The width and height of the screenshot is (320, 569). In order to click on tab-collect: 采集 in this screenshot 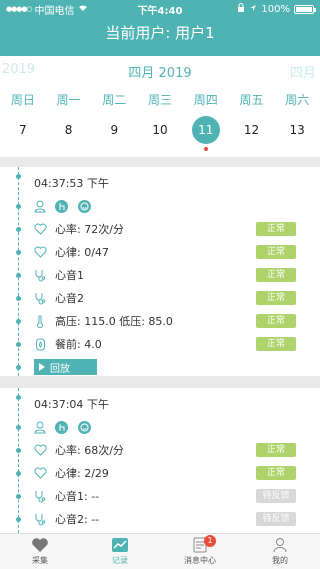, I will do `click(40, 551)`.